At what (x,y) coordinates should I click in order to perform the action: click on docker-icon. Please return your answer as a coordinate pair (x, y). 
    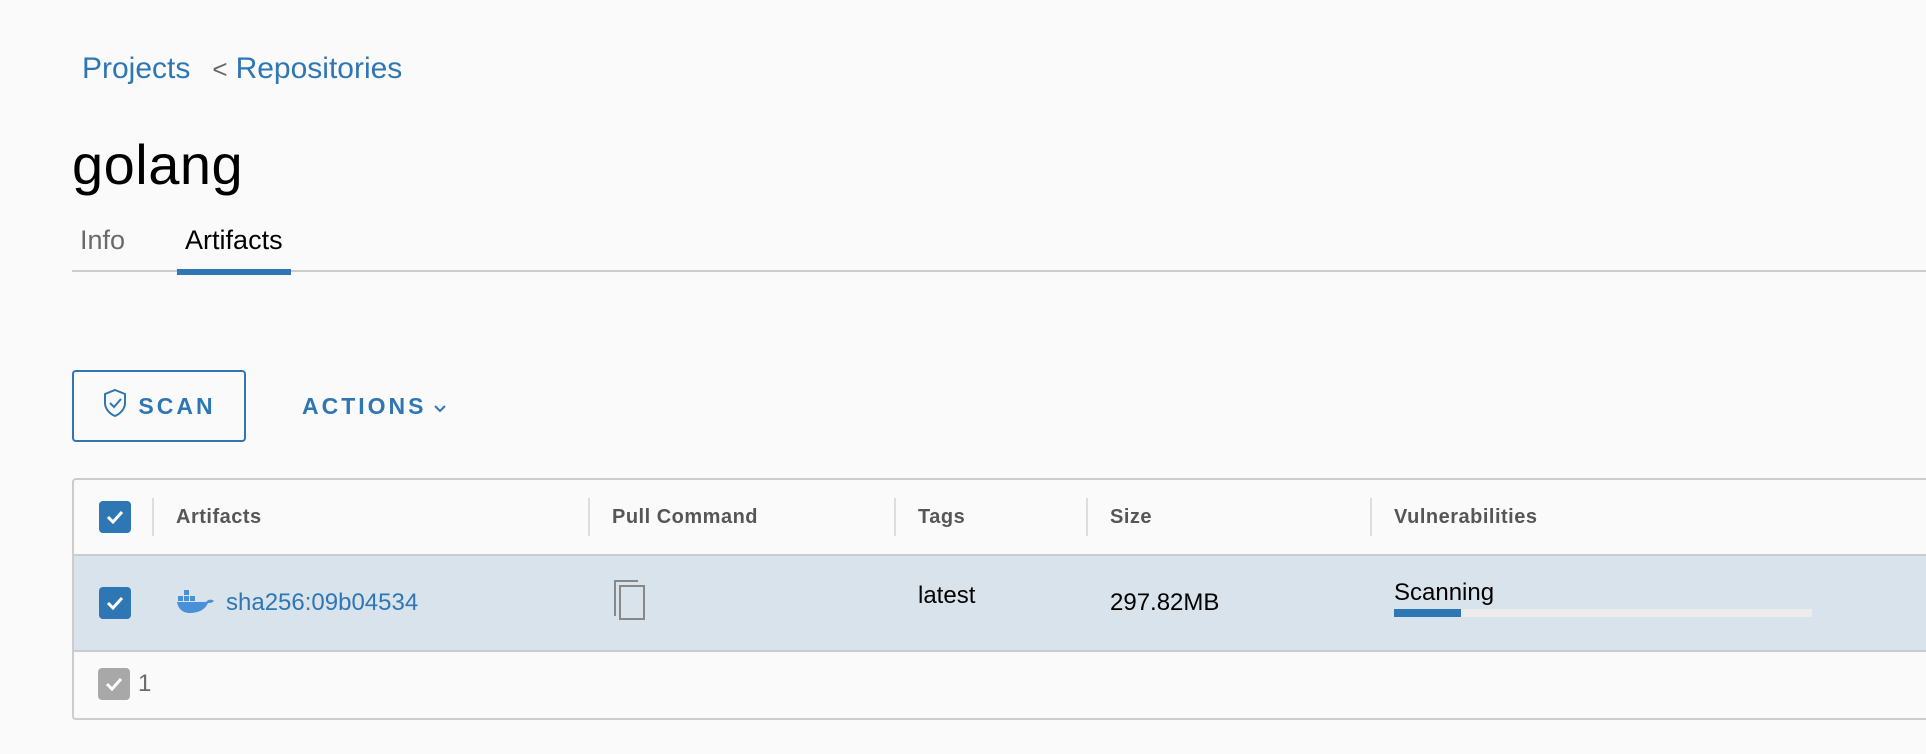
    Looking at the image, I should click on (196, 603).